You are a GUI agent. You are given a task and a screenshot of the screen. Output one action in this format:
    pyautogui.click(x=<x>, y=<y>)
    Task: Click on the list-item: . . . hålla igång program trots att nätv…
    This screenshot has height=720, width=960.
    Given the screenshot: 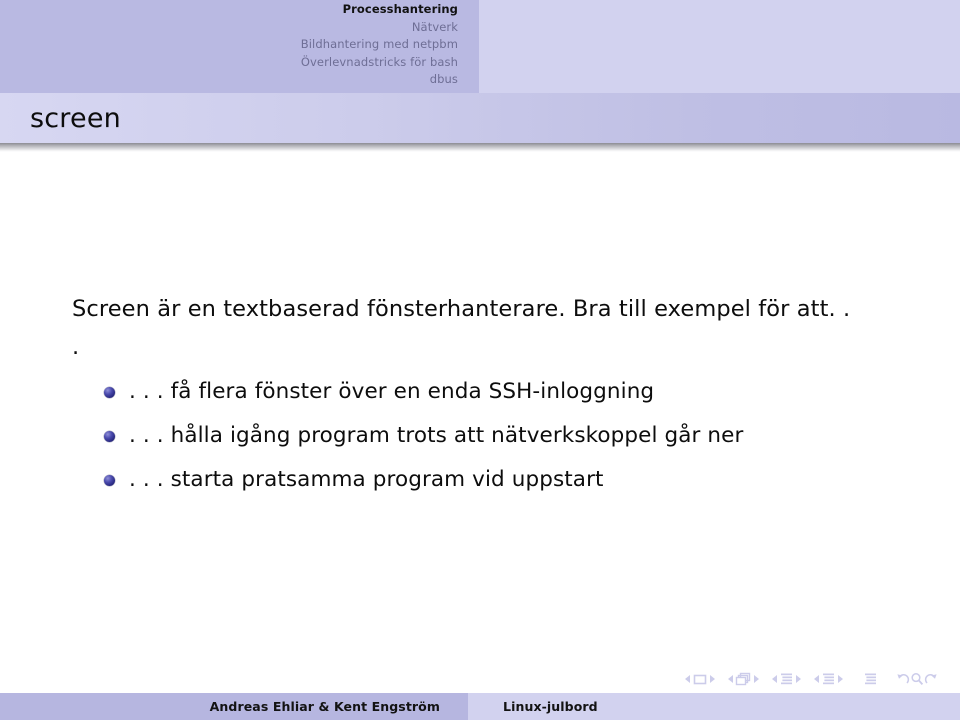 What is the action you would take?
    pyautogui.click(x=480, y=436)
    